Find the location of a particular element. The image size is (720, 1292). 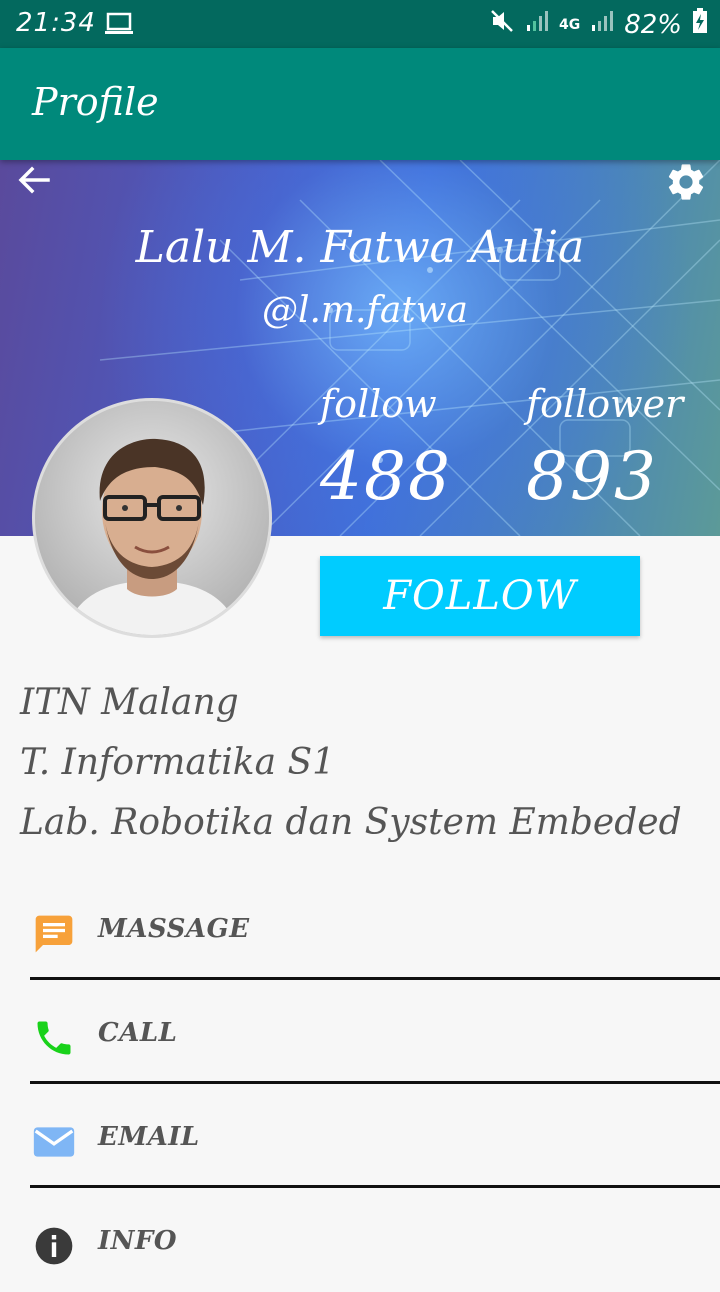

follow-label: follow is located at coordinates (378, 404).